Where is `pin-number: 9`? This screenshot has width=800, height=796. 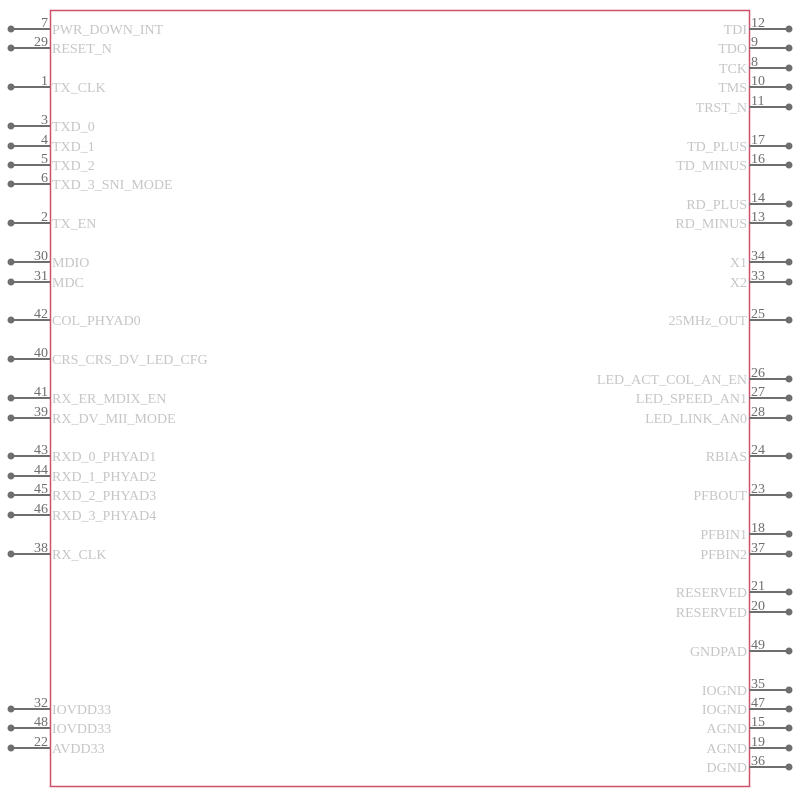 pin-number: 9 is located at coordinates (754, 42).